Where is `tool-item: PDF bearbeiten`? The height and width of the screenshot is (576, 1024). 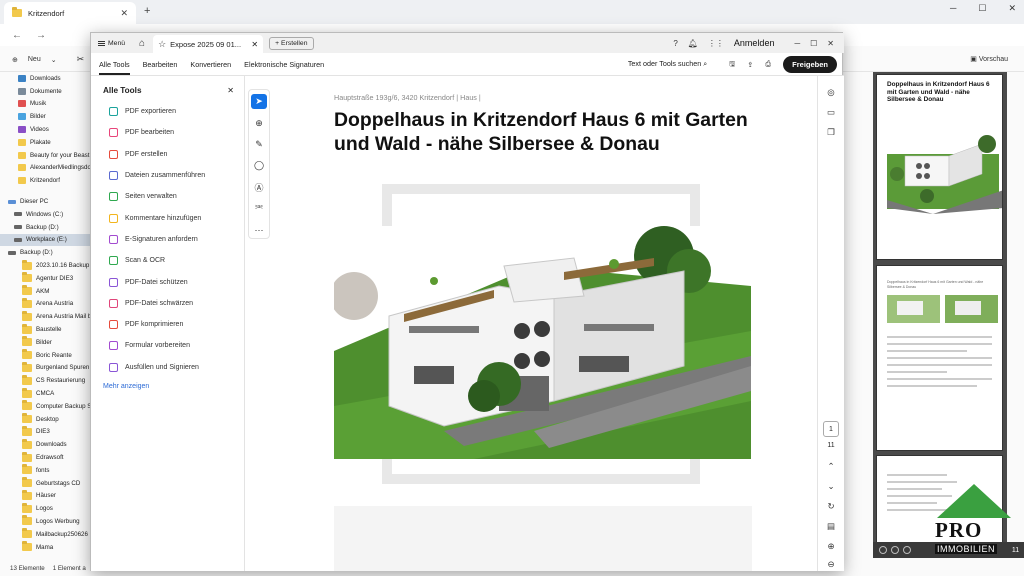 tool-item: PDF bearbeiten is located at coordinates (167, 132).